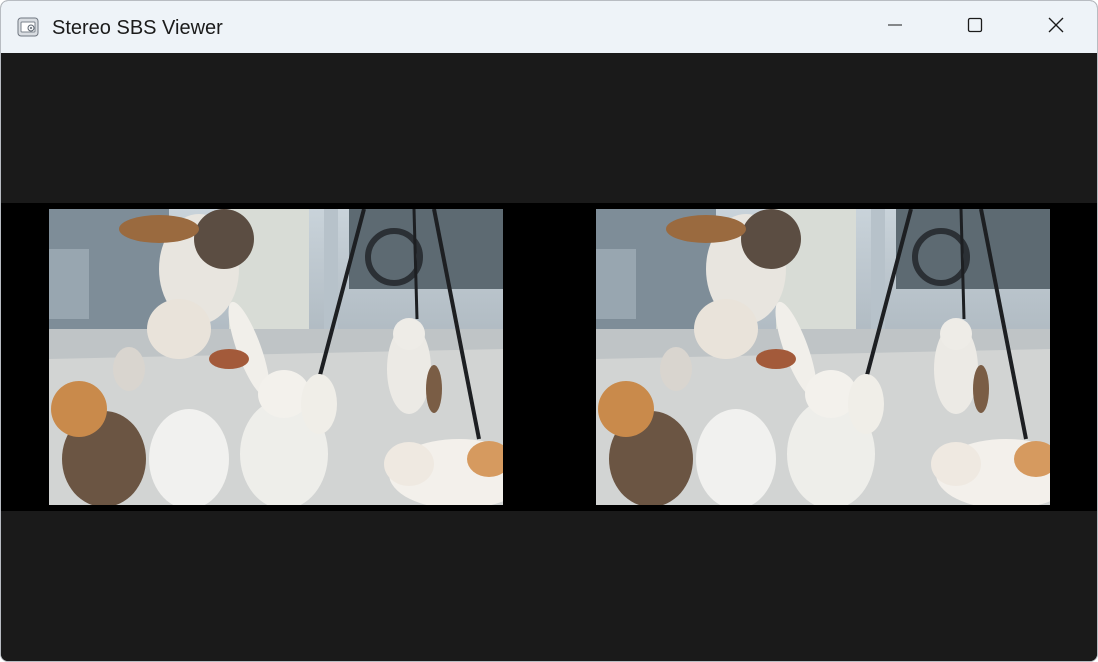 The width and height of the screenshot is (1098, 662). I want to click on image-viewer-icon, so click(28, 27).